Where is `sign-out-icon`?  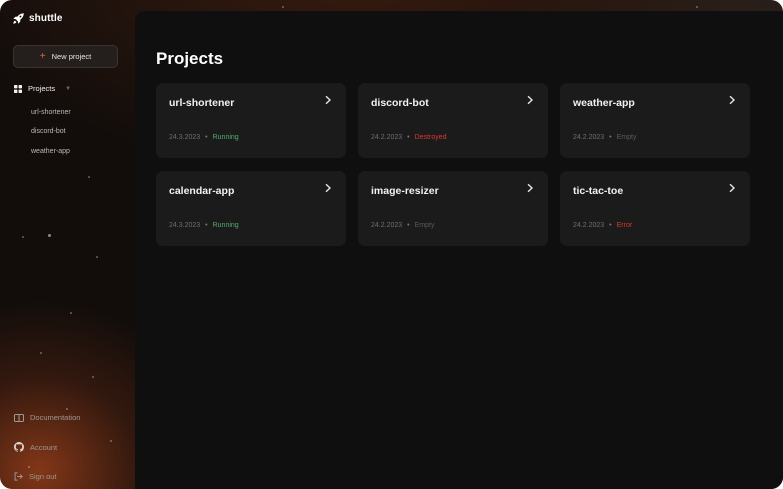 sign-out-icon is located at coordinates (18, 476).